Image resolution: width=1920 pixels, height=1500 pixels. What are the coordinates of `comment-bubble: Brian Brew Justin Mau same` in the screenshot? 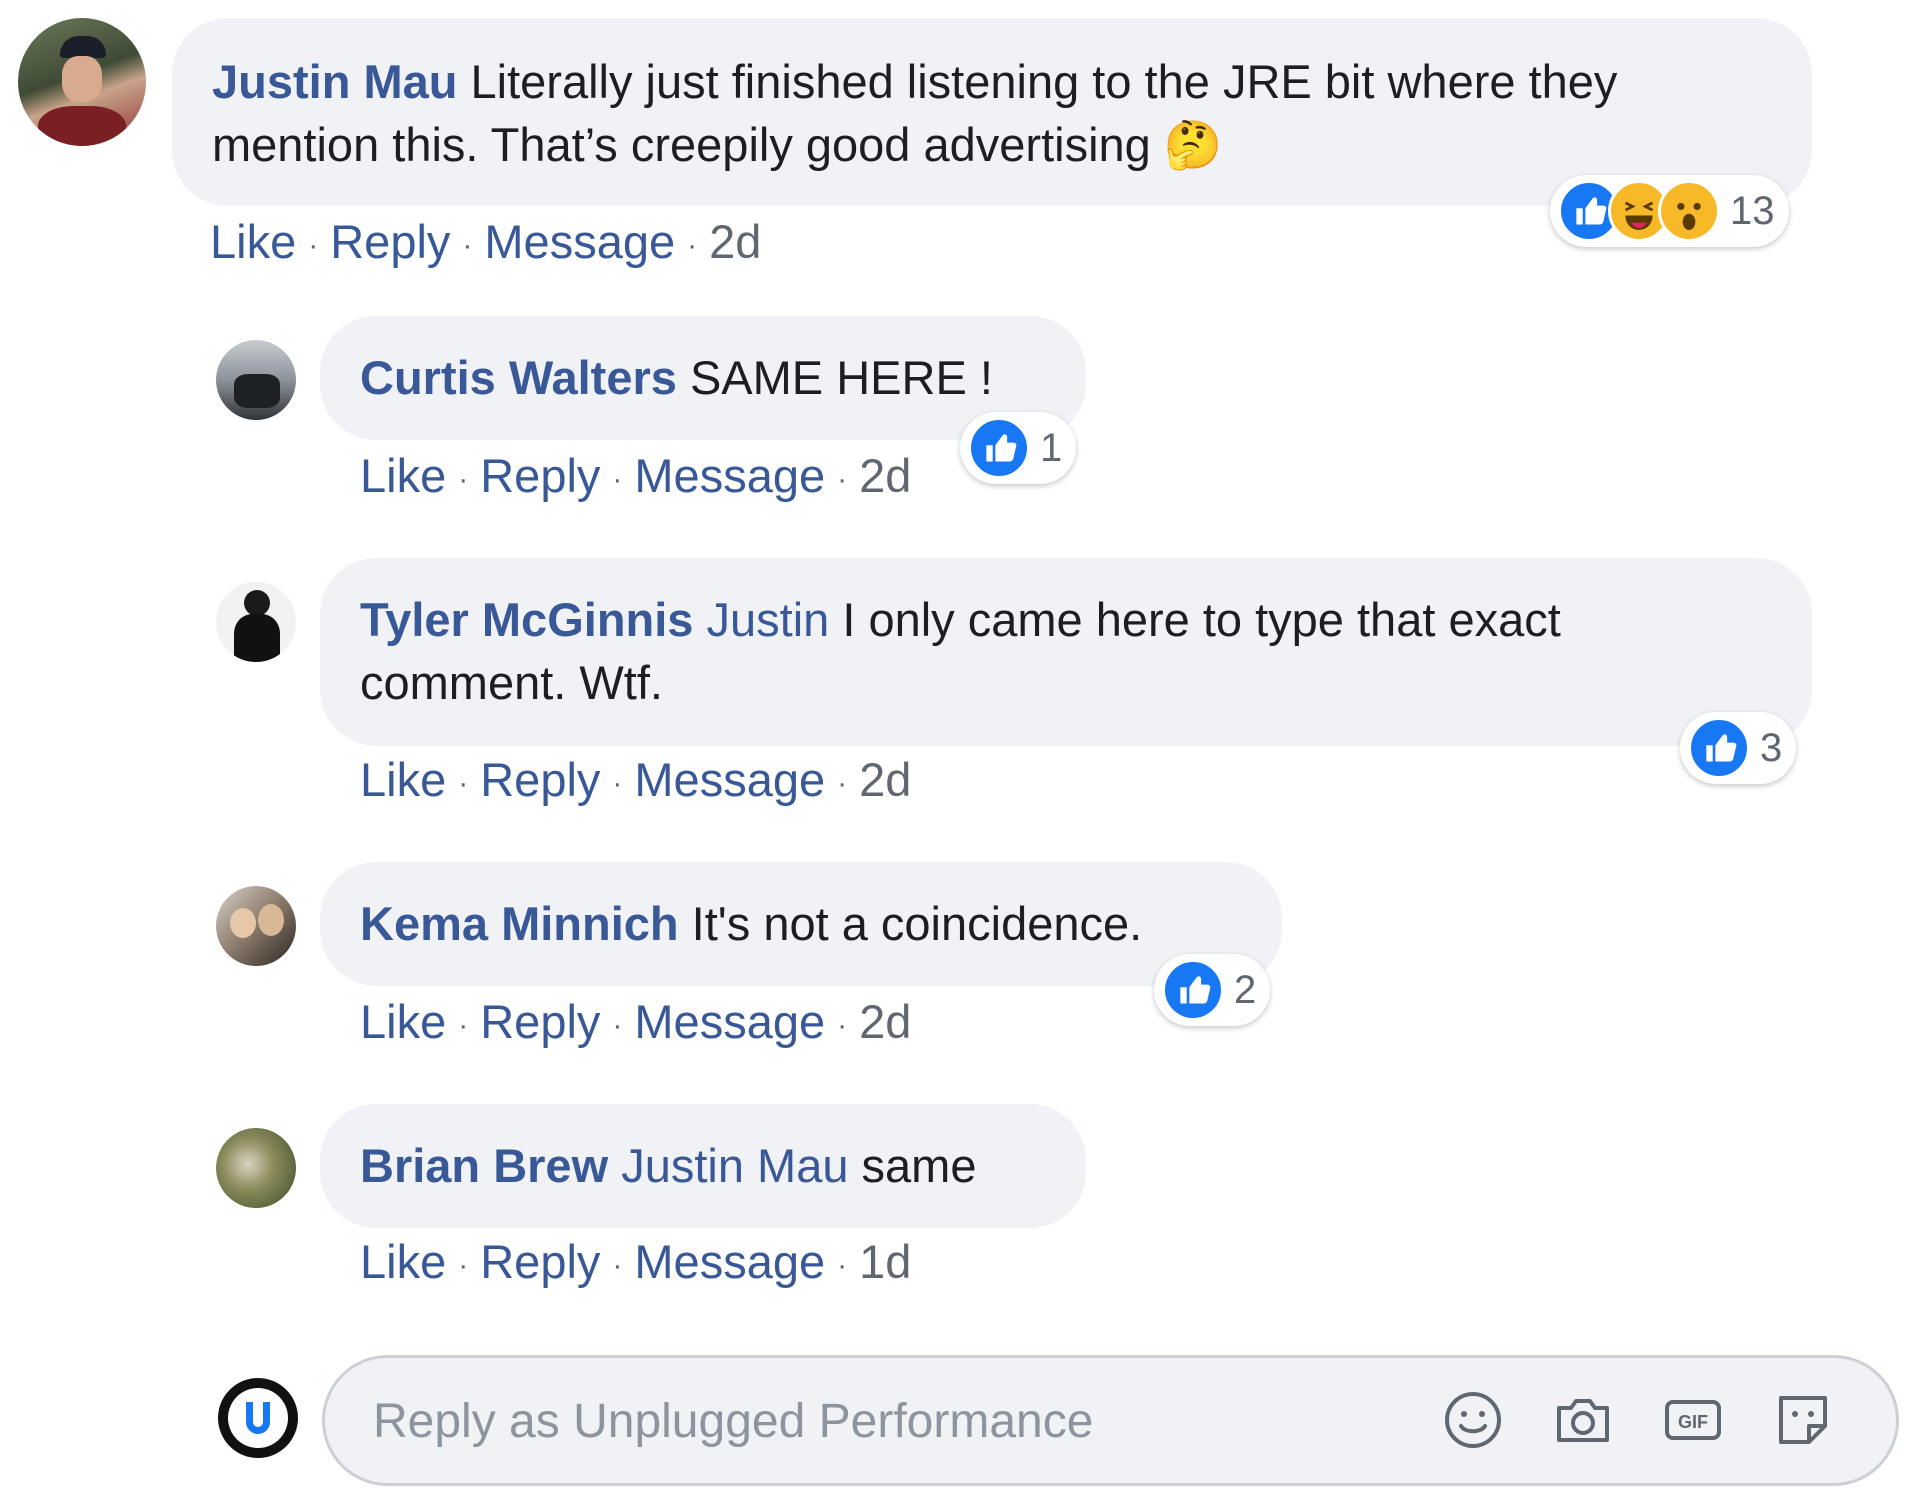 It's located at (703, 1166).